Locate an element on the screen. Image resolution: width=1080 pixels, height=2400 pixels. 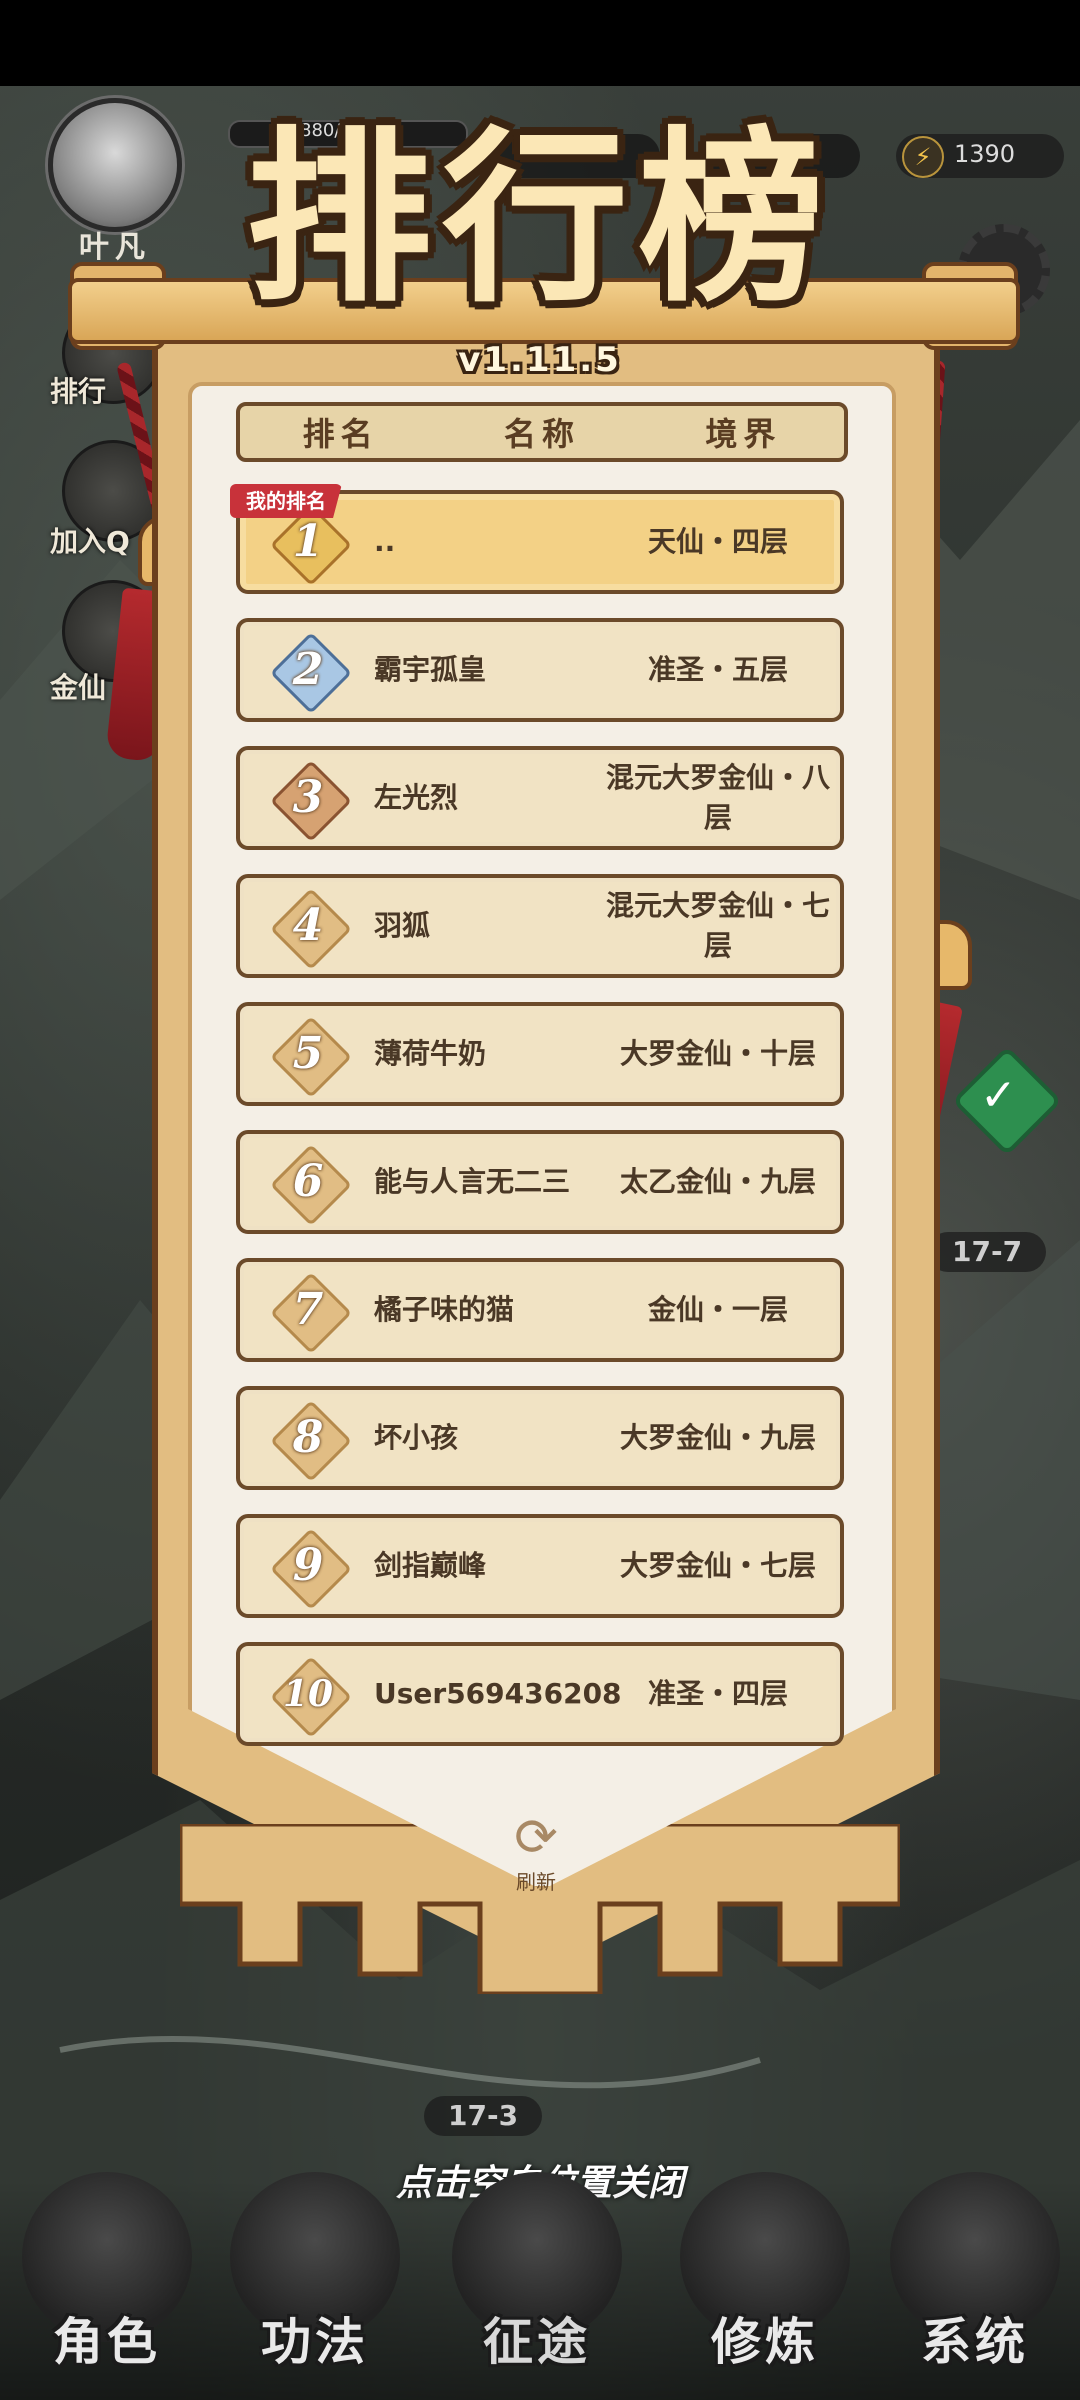
realm-cell: 混元大罗金仙・七层 is located at coordinates (717, 925).